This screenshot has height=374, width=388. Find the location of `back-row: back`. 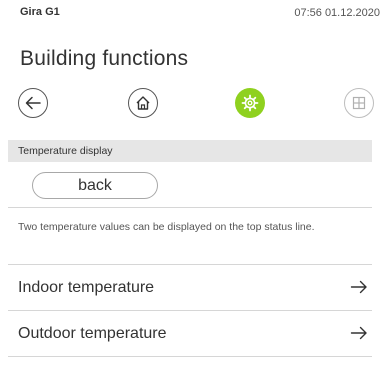

back-row: back is located at coordinates (190, 185).